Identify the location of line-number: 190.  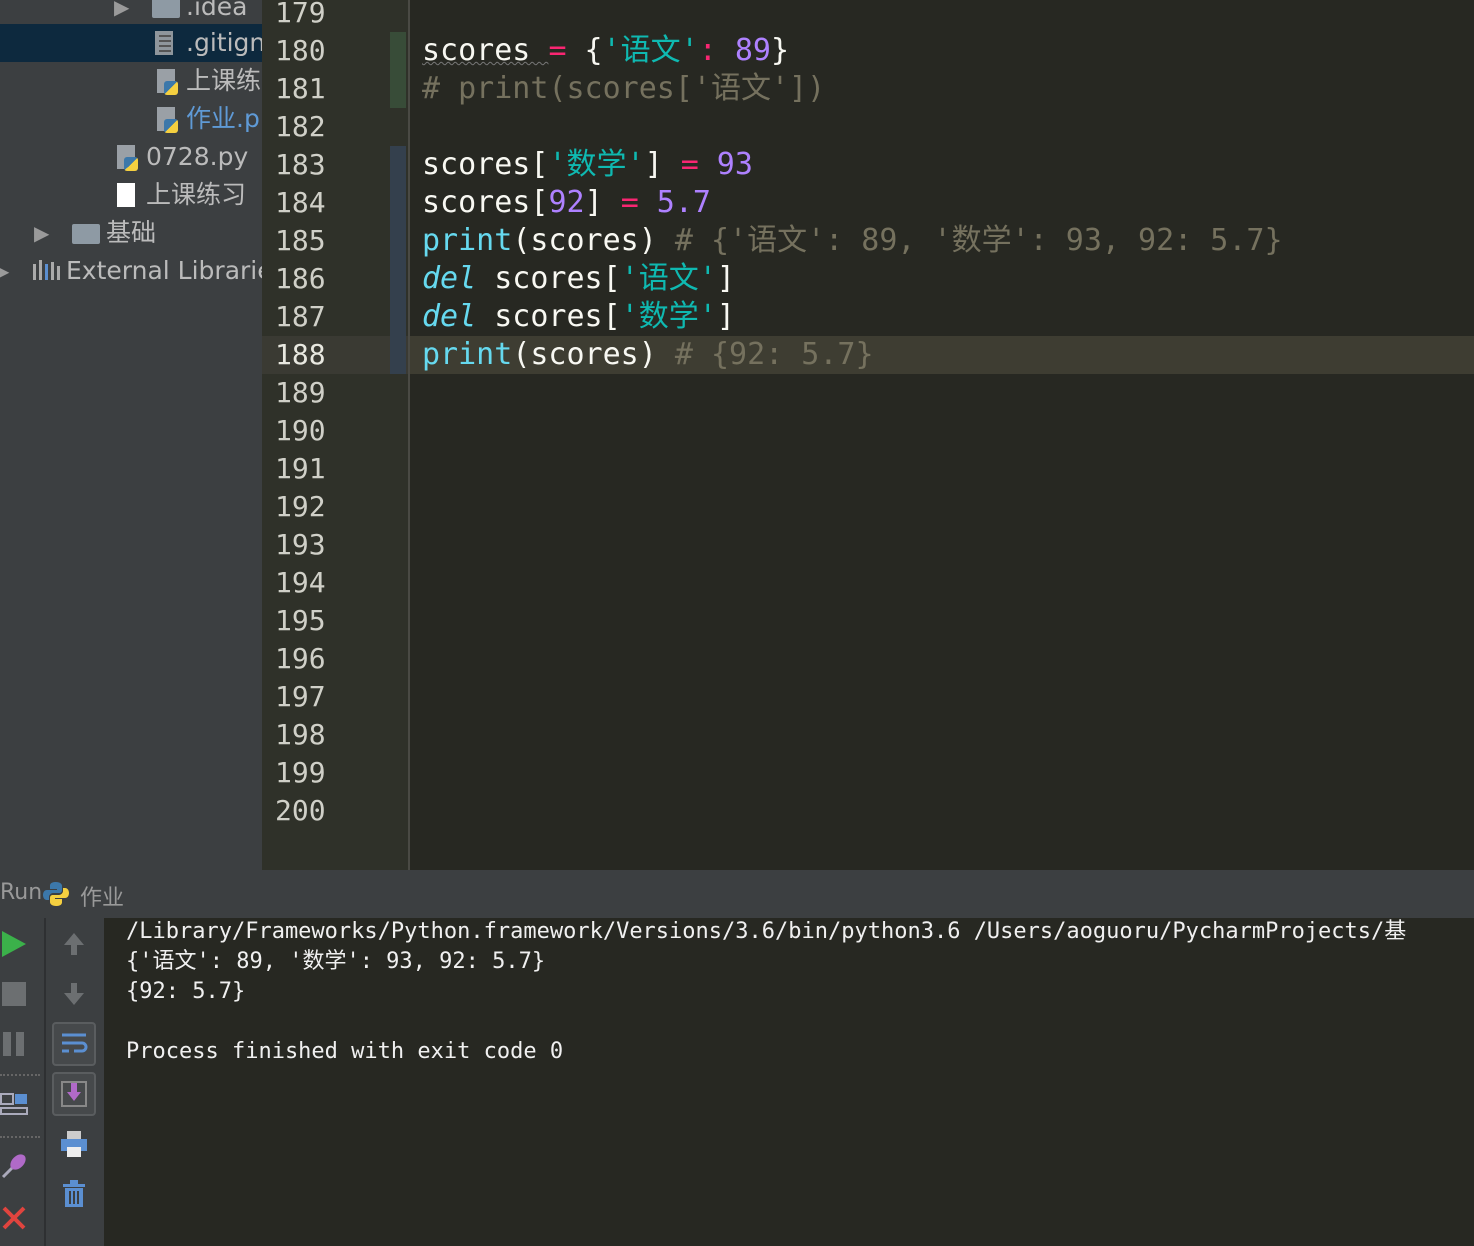
(330, 431).